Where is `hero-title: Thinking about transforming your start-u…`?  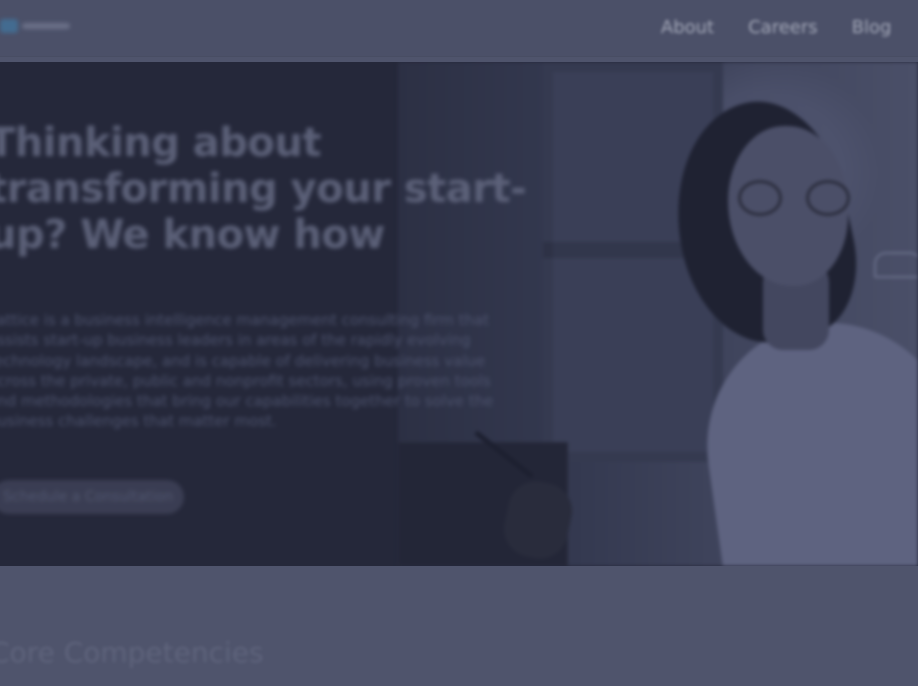 hero-title: Thinking about transforming your start-u… is located at coordinates (263, 189).